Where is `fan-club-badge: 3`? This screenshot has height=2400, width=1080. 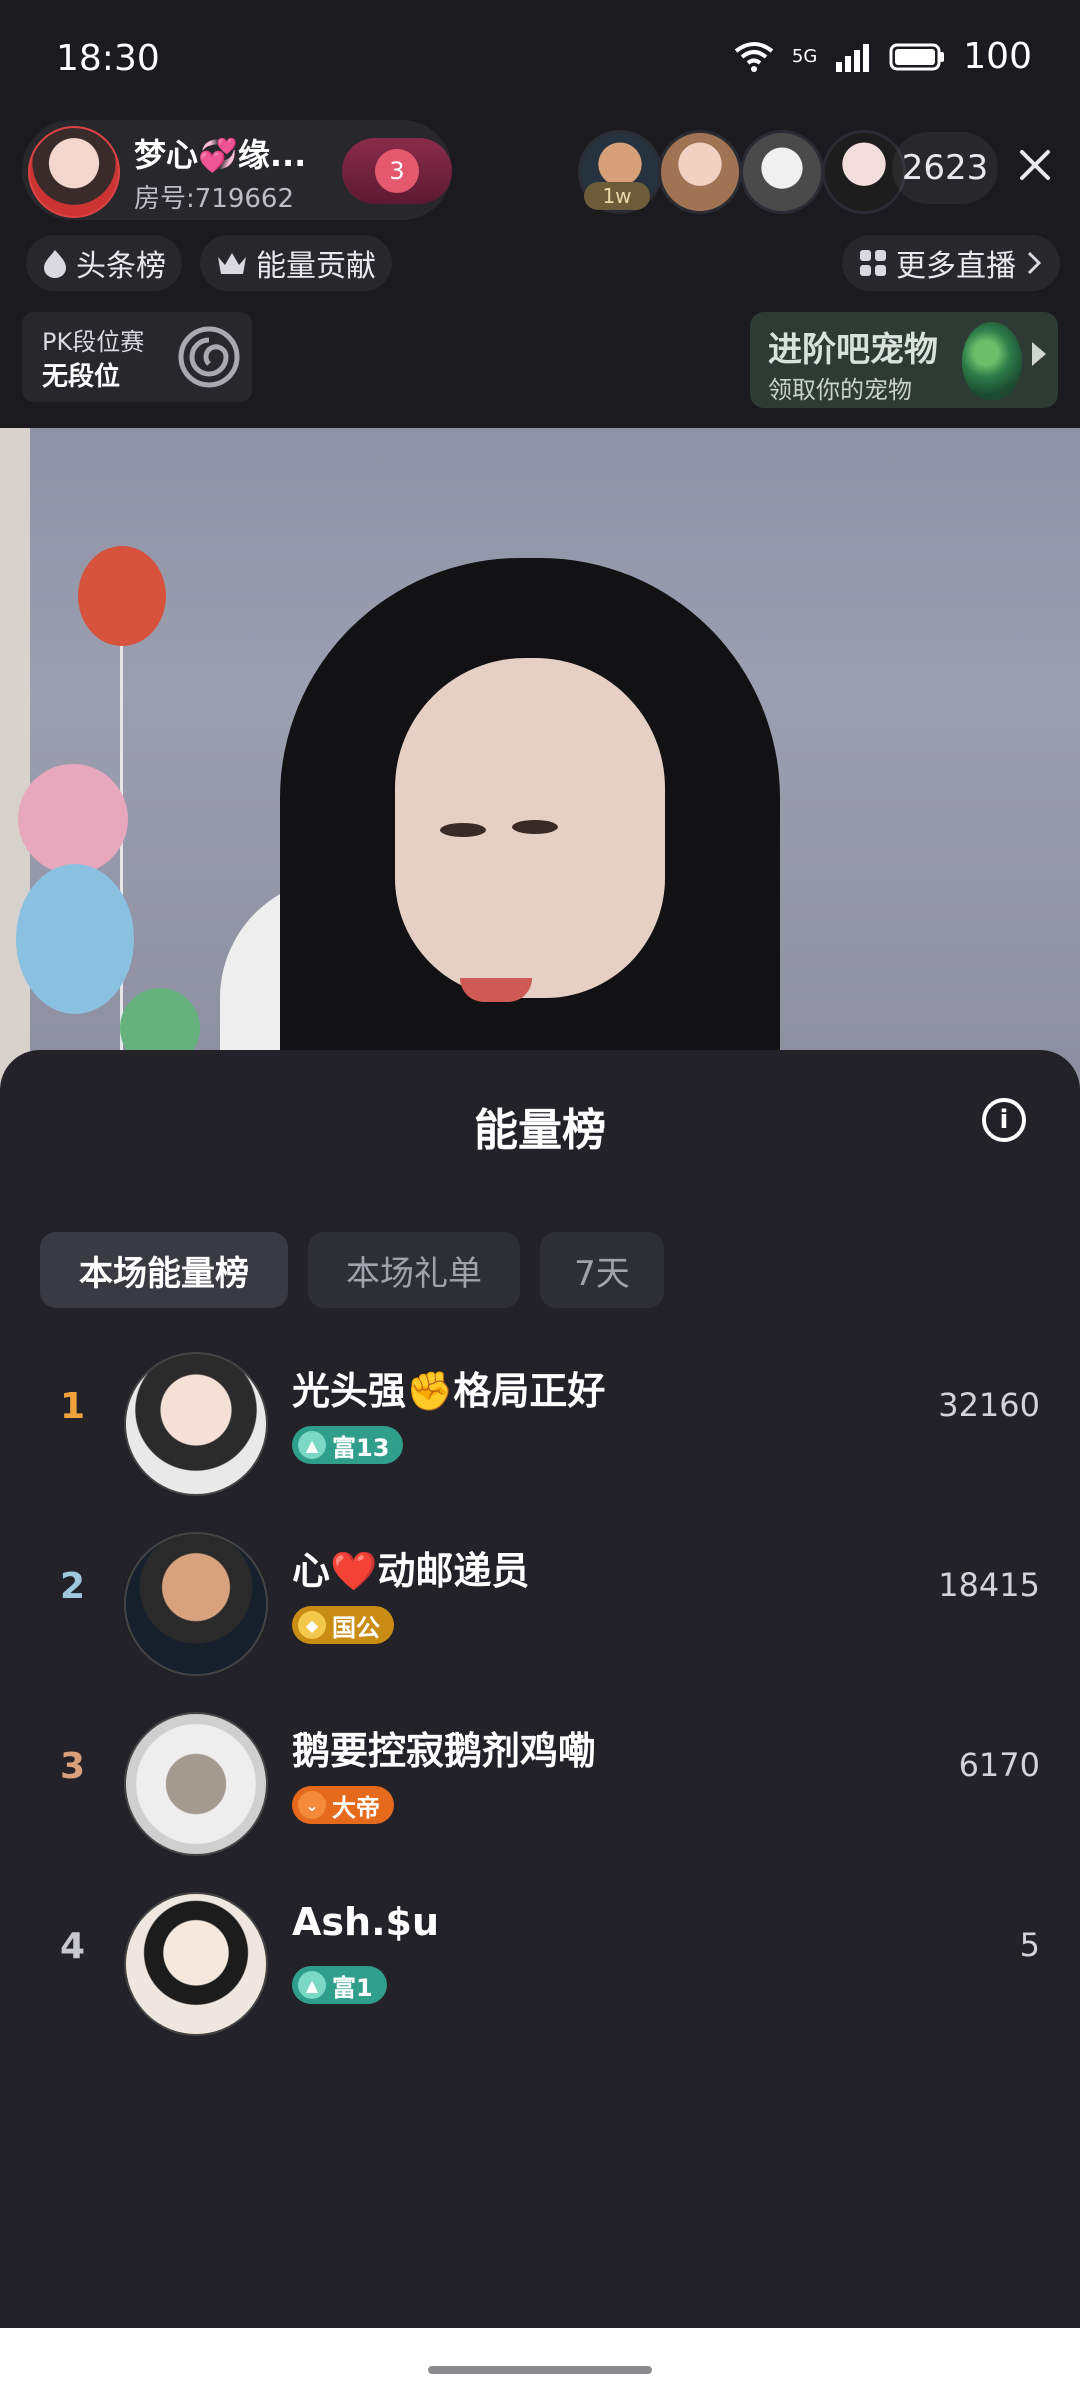 fan-club-badge: 3 is located at coordinates (397, 171).